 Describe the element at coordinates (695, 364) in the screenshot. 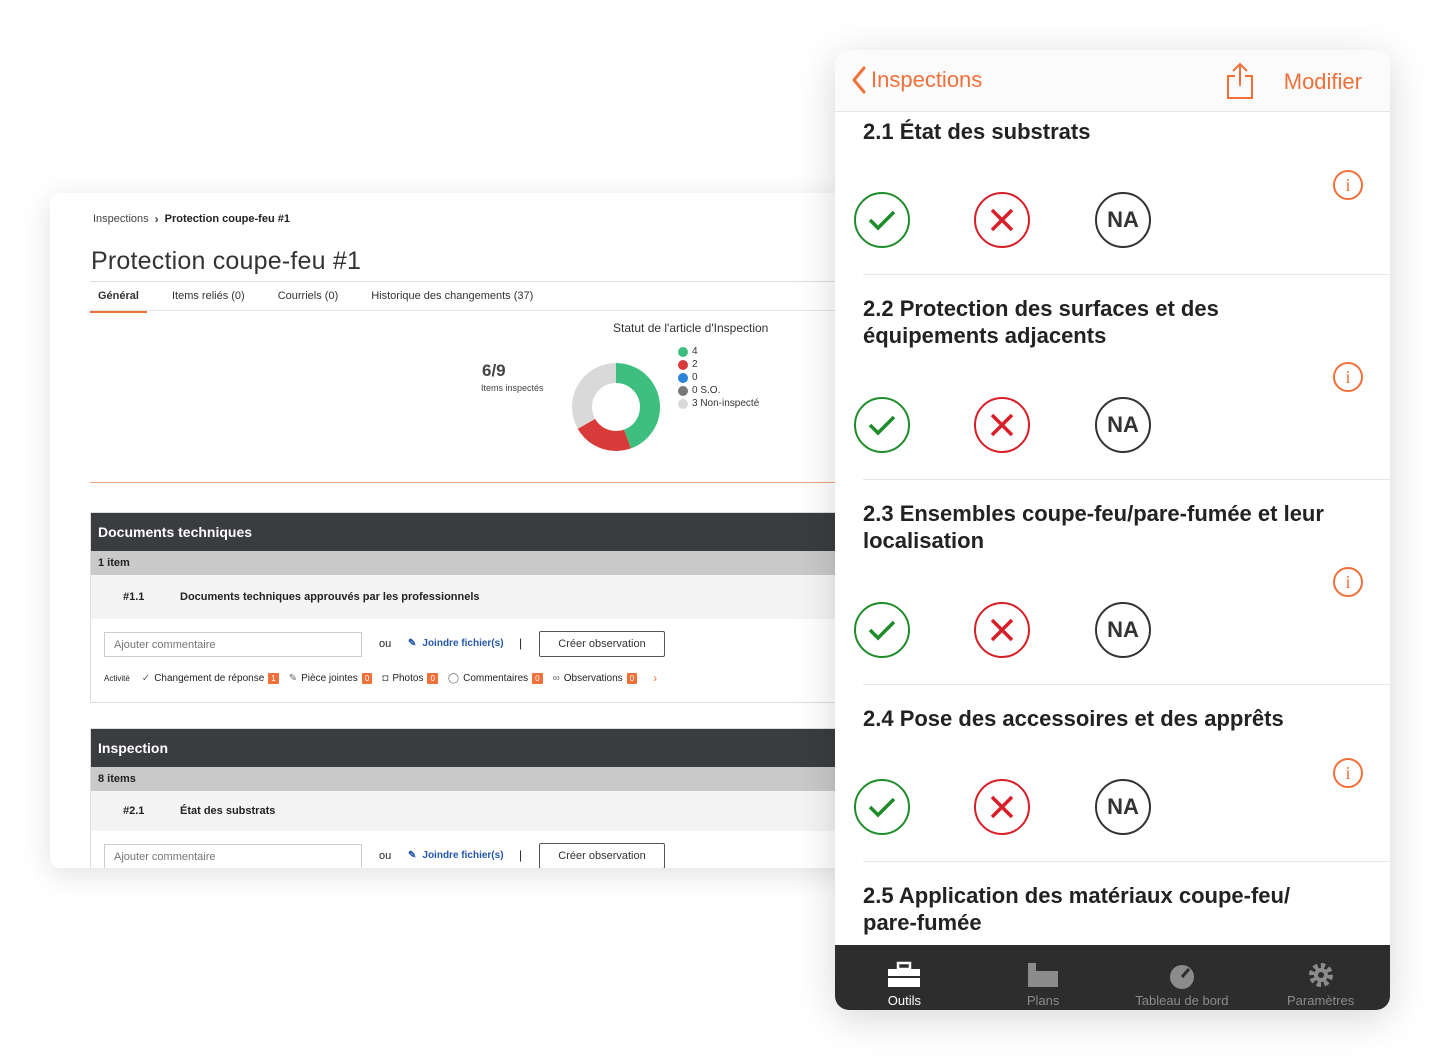

I see `legend-label: 2` at that location.